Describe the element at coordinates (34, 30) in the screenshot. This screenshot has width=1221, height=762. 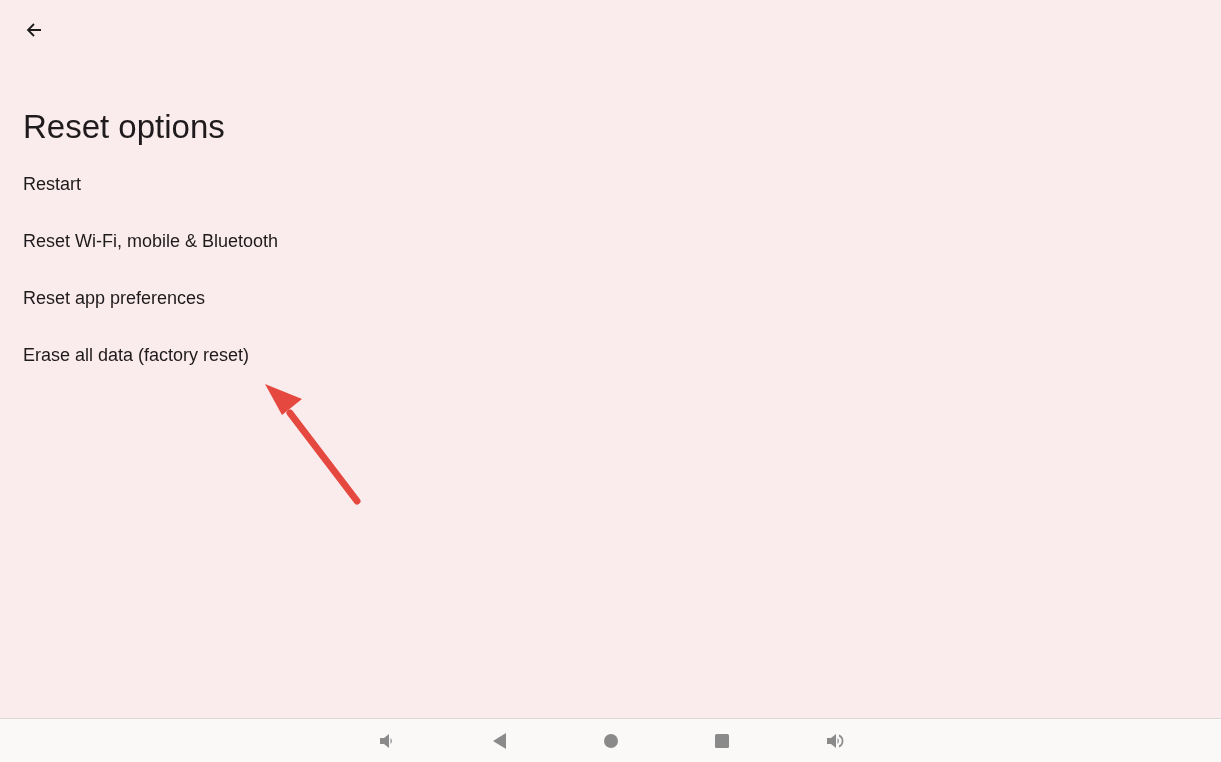
I see `back-arrow-icon` at that location.